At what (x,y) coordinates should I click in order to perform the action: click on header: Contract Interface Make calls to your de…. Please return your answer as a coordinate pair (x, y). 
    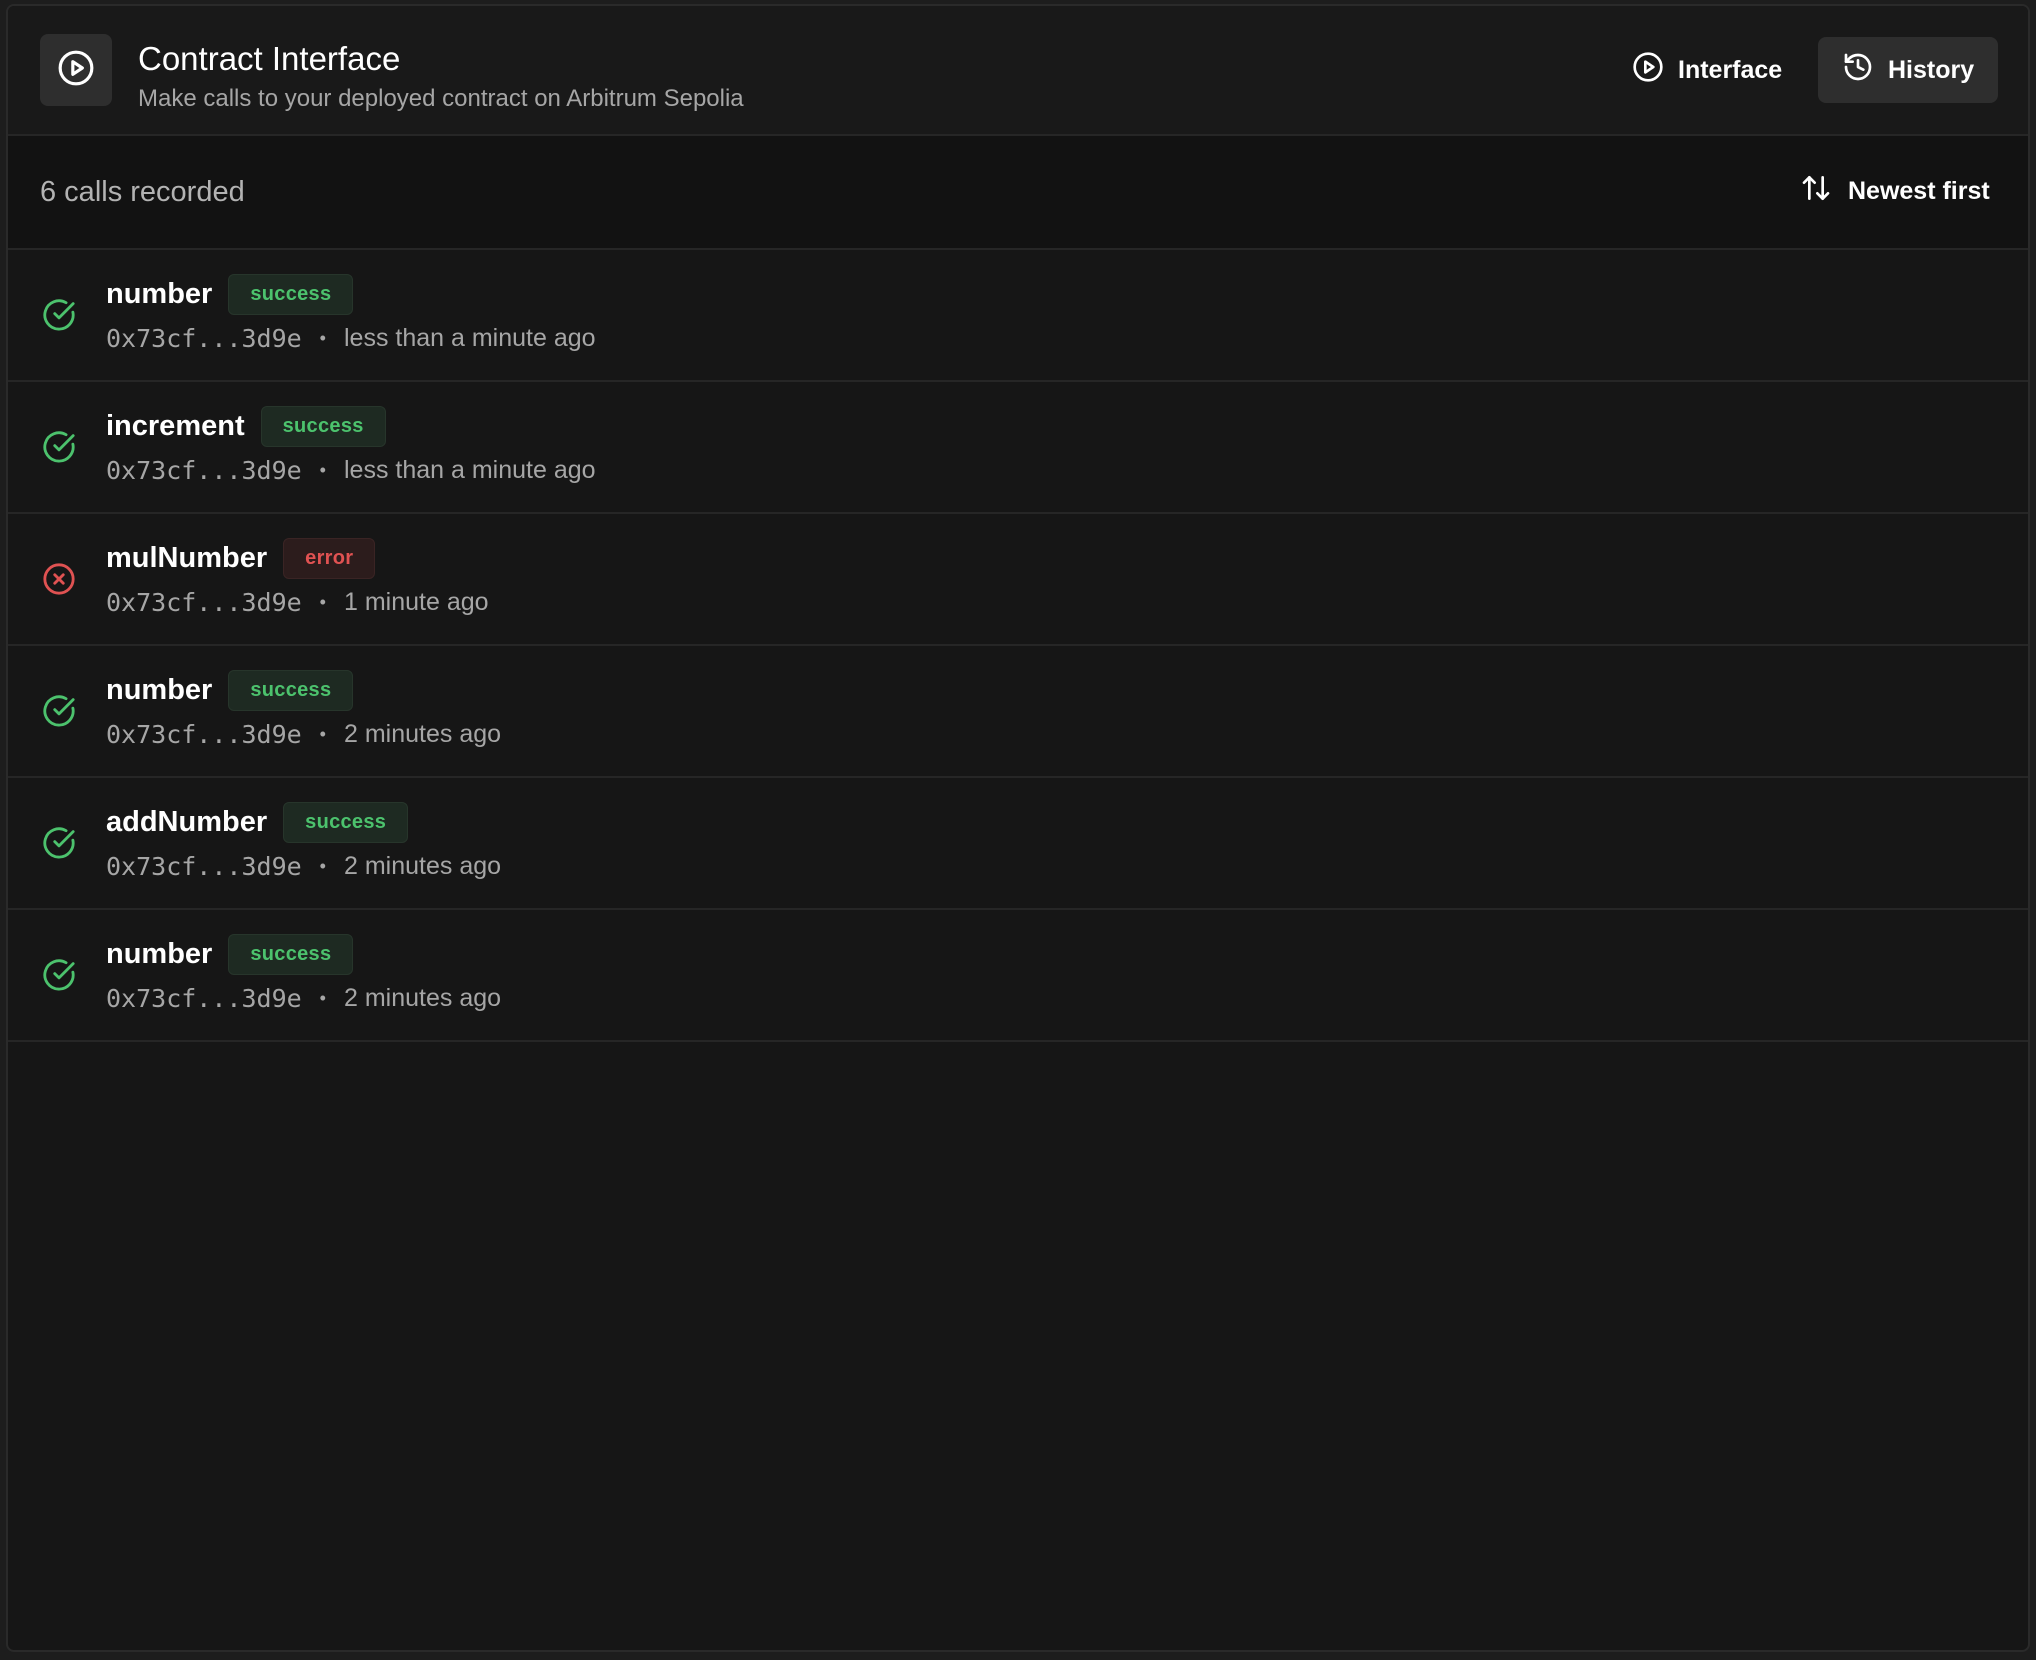
    Looking at the image, I should click on (1018, 71).